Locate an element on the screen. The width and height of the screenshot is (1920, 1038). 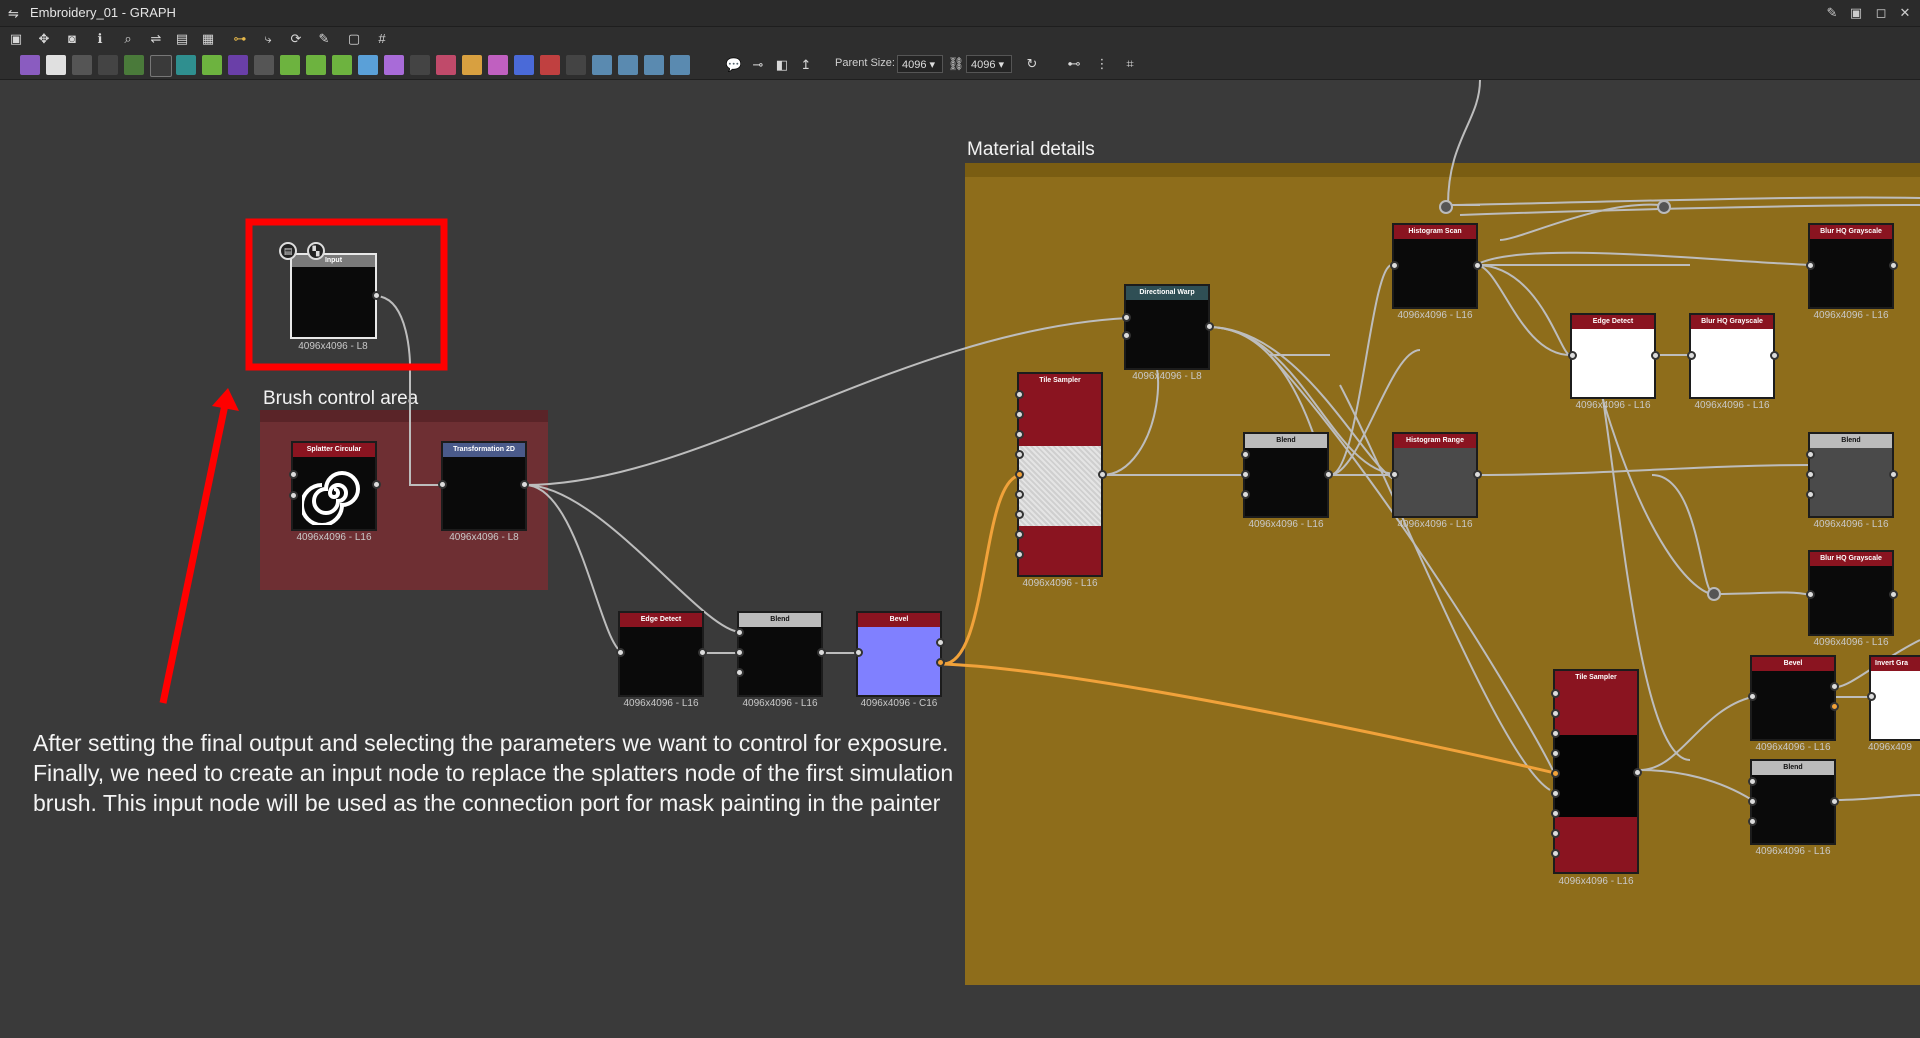
node-edge-detect-2: Edge Detect is located at coordinates (1613, 356).